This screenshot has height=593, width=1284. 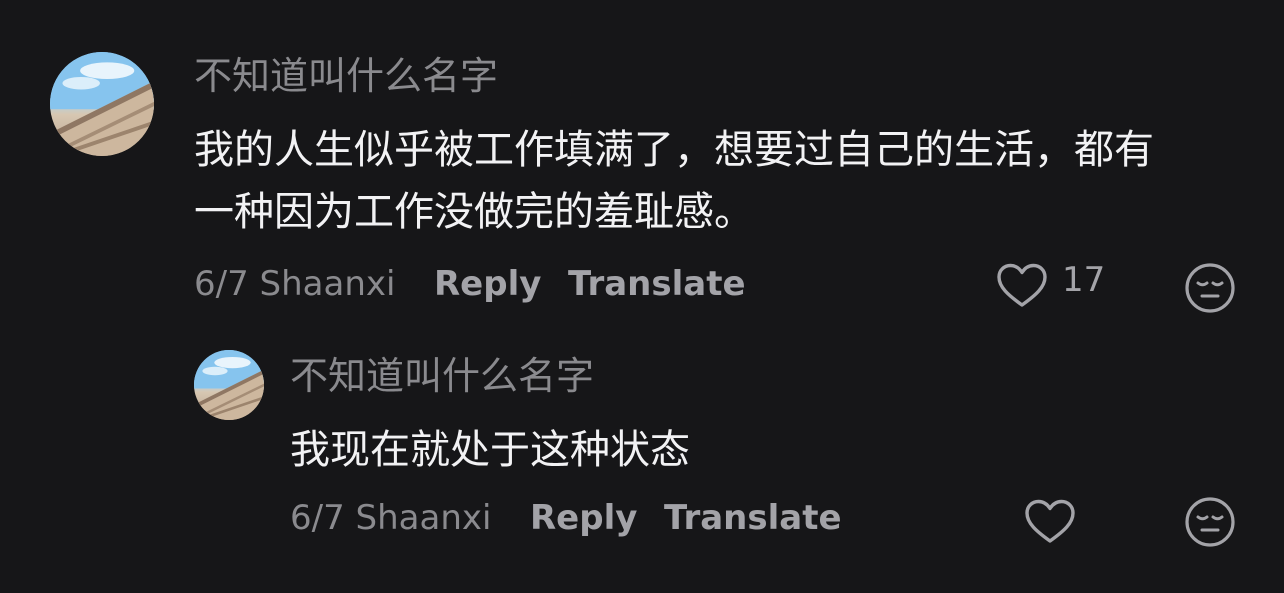 What do you see at coordinates (674, 150) in the screenshot?
I see `comment-text-line: 我的人生似乎被工作填满了，想要过自己的生活，都有` at bounding box center [674, 150].